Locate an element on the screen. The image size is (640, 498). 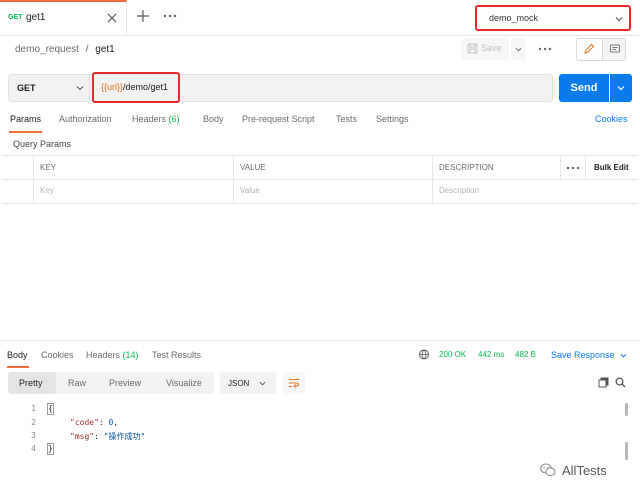
json-value: 0 is located at coordinates (111, 422).